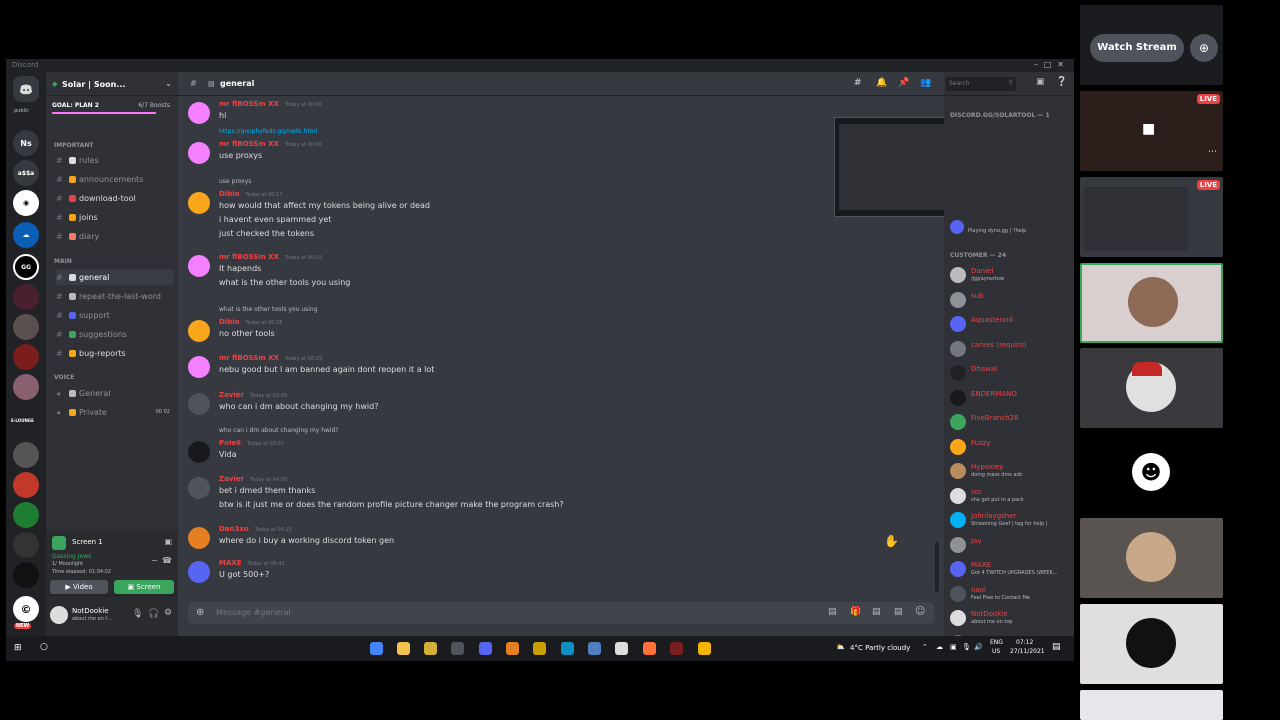  What do you see at coordinates (115, 296) in the screenshot?
I see `sidebar-item-repeat-the-last-word: # repeat-the-last-word` at bounding box center [115, 296].